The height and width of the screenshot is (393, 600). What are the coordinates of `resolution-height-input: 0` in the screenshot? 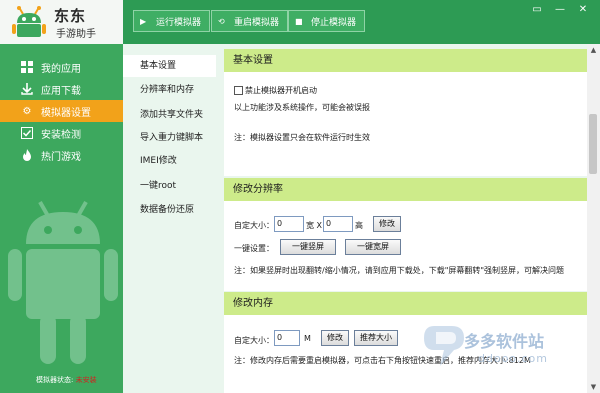 It's located at (338, 224).